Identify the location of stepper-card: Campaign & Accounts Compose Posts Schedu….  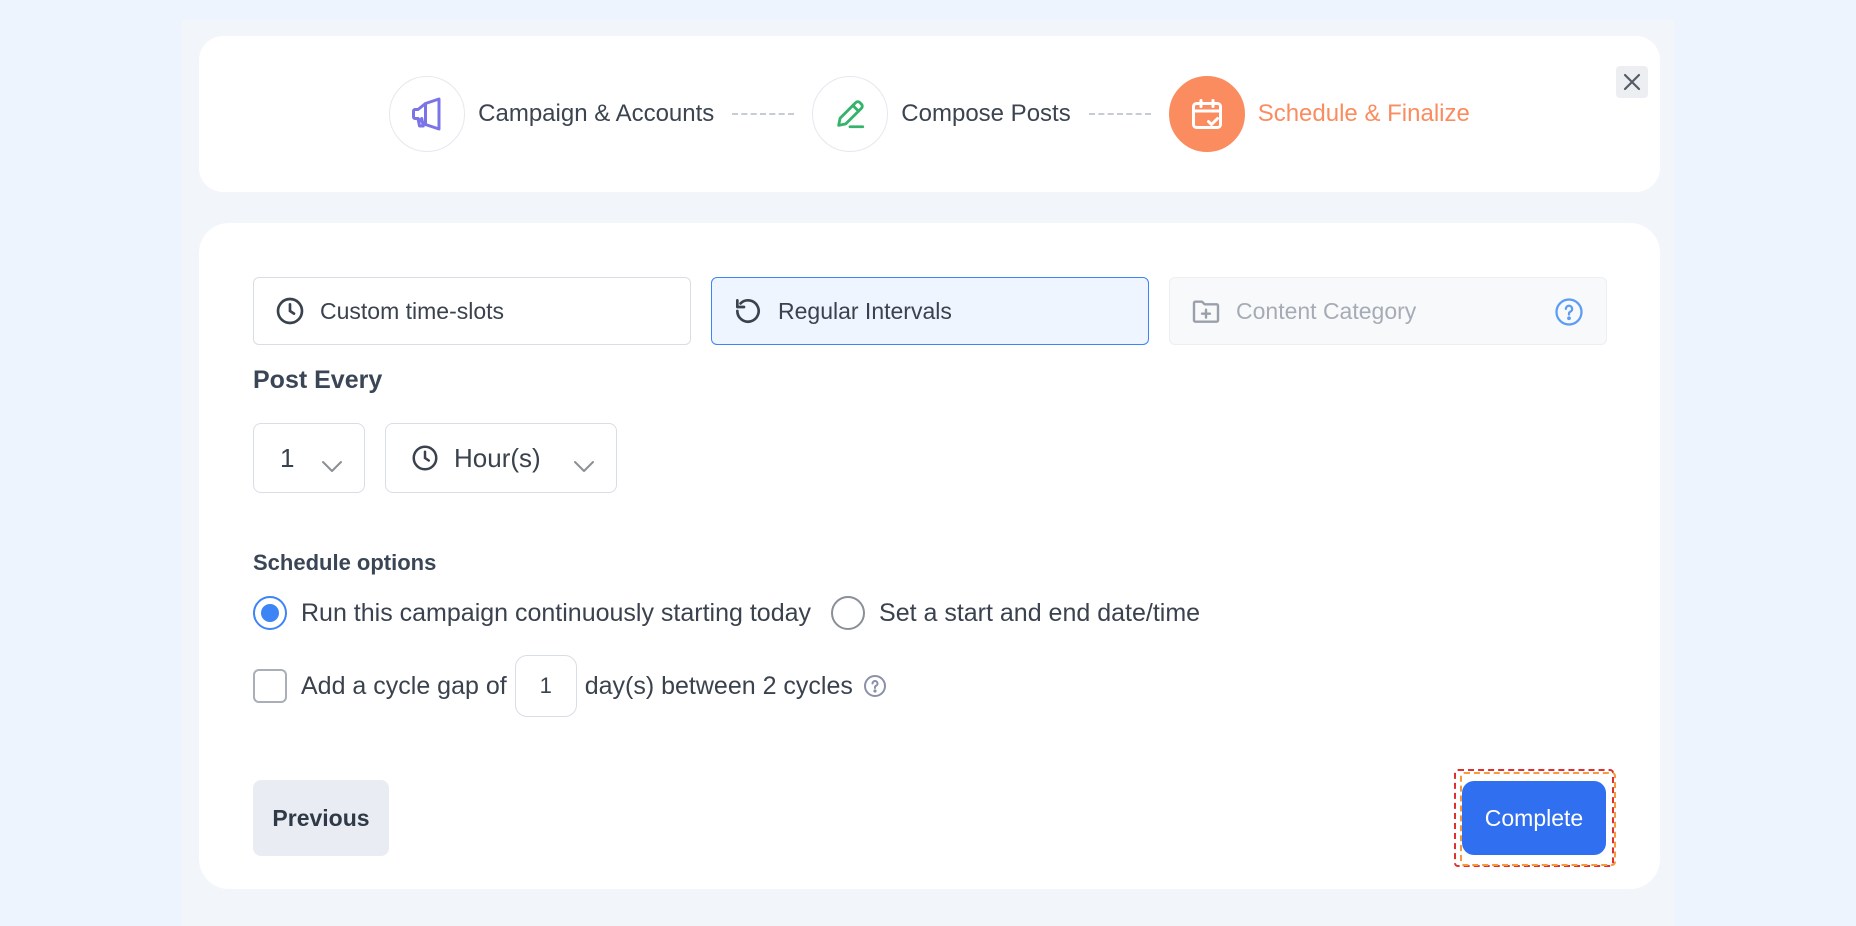
(929, 114).